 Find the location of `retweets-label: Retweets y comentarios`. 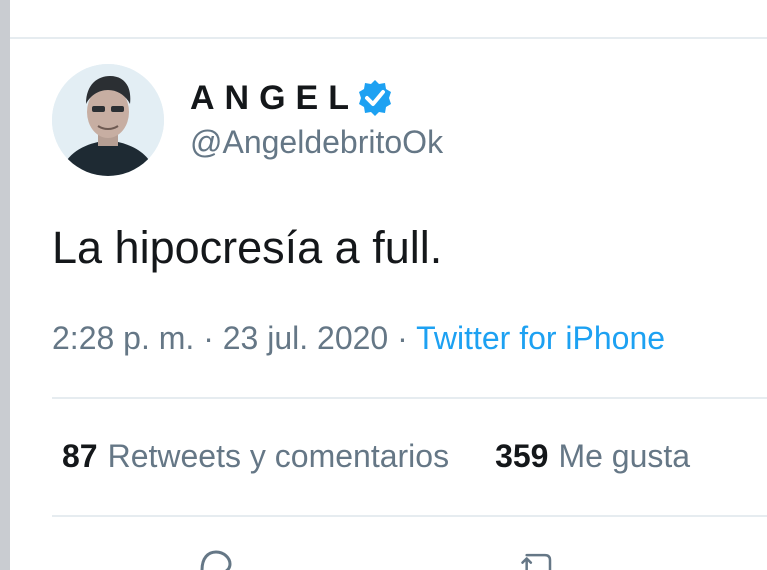

retweets-label: Retweets y comentarios is located at coordinates (278, 456).